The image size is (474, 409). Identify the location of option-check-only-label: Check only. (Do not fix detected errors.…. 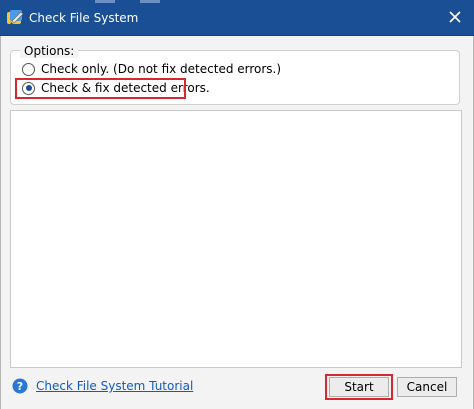
(161, 69).